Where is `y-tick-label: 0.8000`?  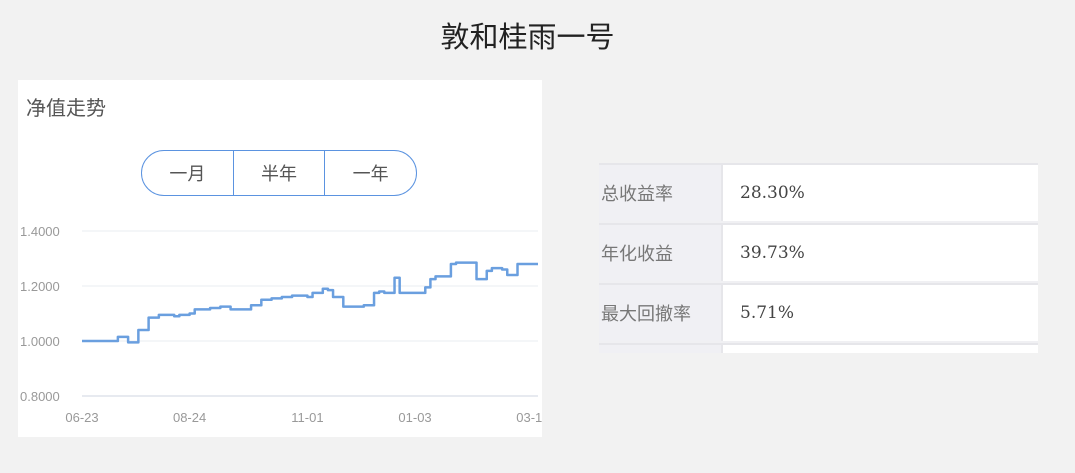 y-tick-label: 0.8000 is located at coordinates (40, 396).